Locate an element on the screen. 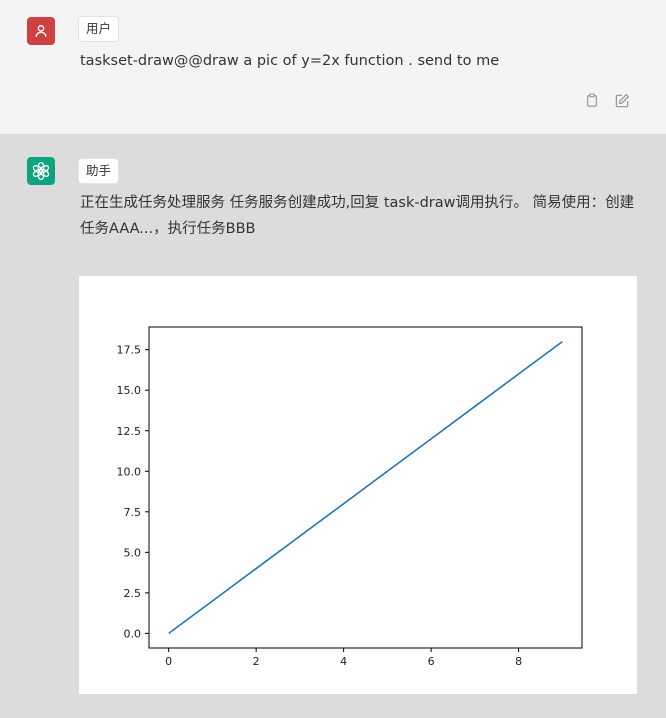 This screenshot has width=666, height=718. y-tick-label: 5.0 is located at coordinates (133, 552).